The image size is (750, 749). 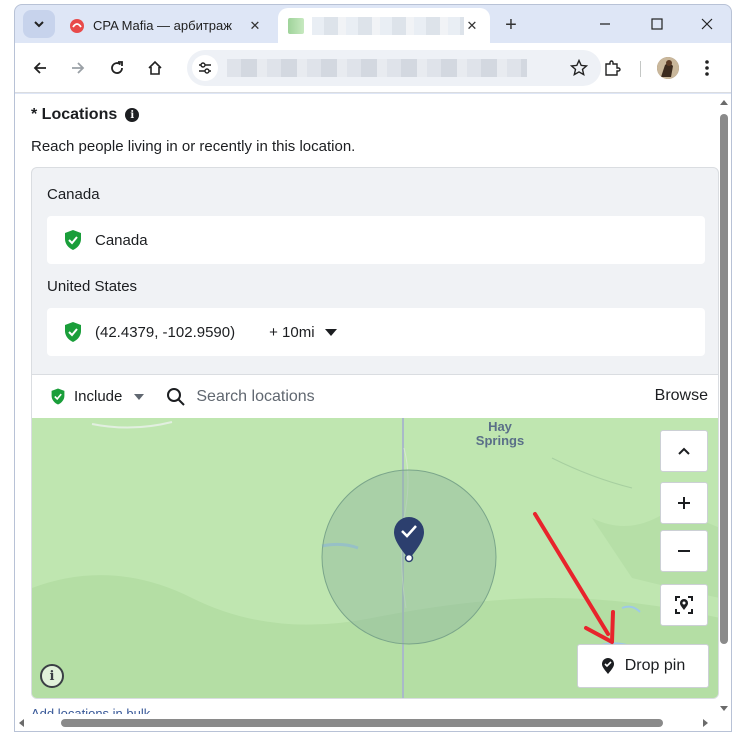 I want to click on chevron-down-icon, so click(x=39, y=24).